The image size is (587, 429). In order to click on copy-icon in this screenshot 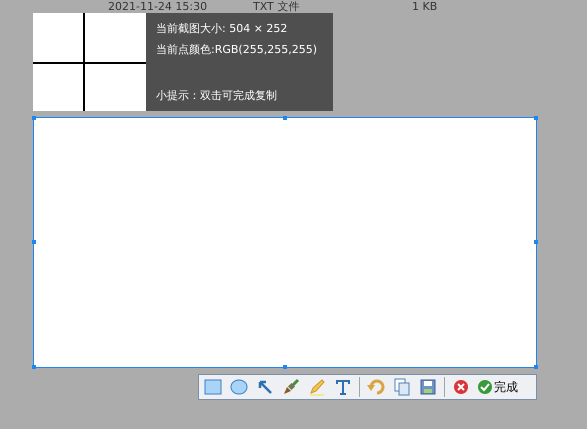, I will do `click(402, 387)`.